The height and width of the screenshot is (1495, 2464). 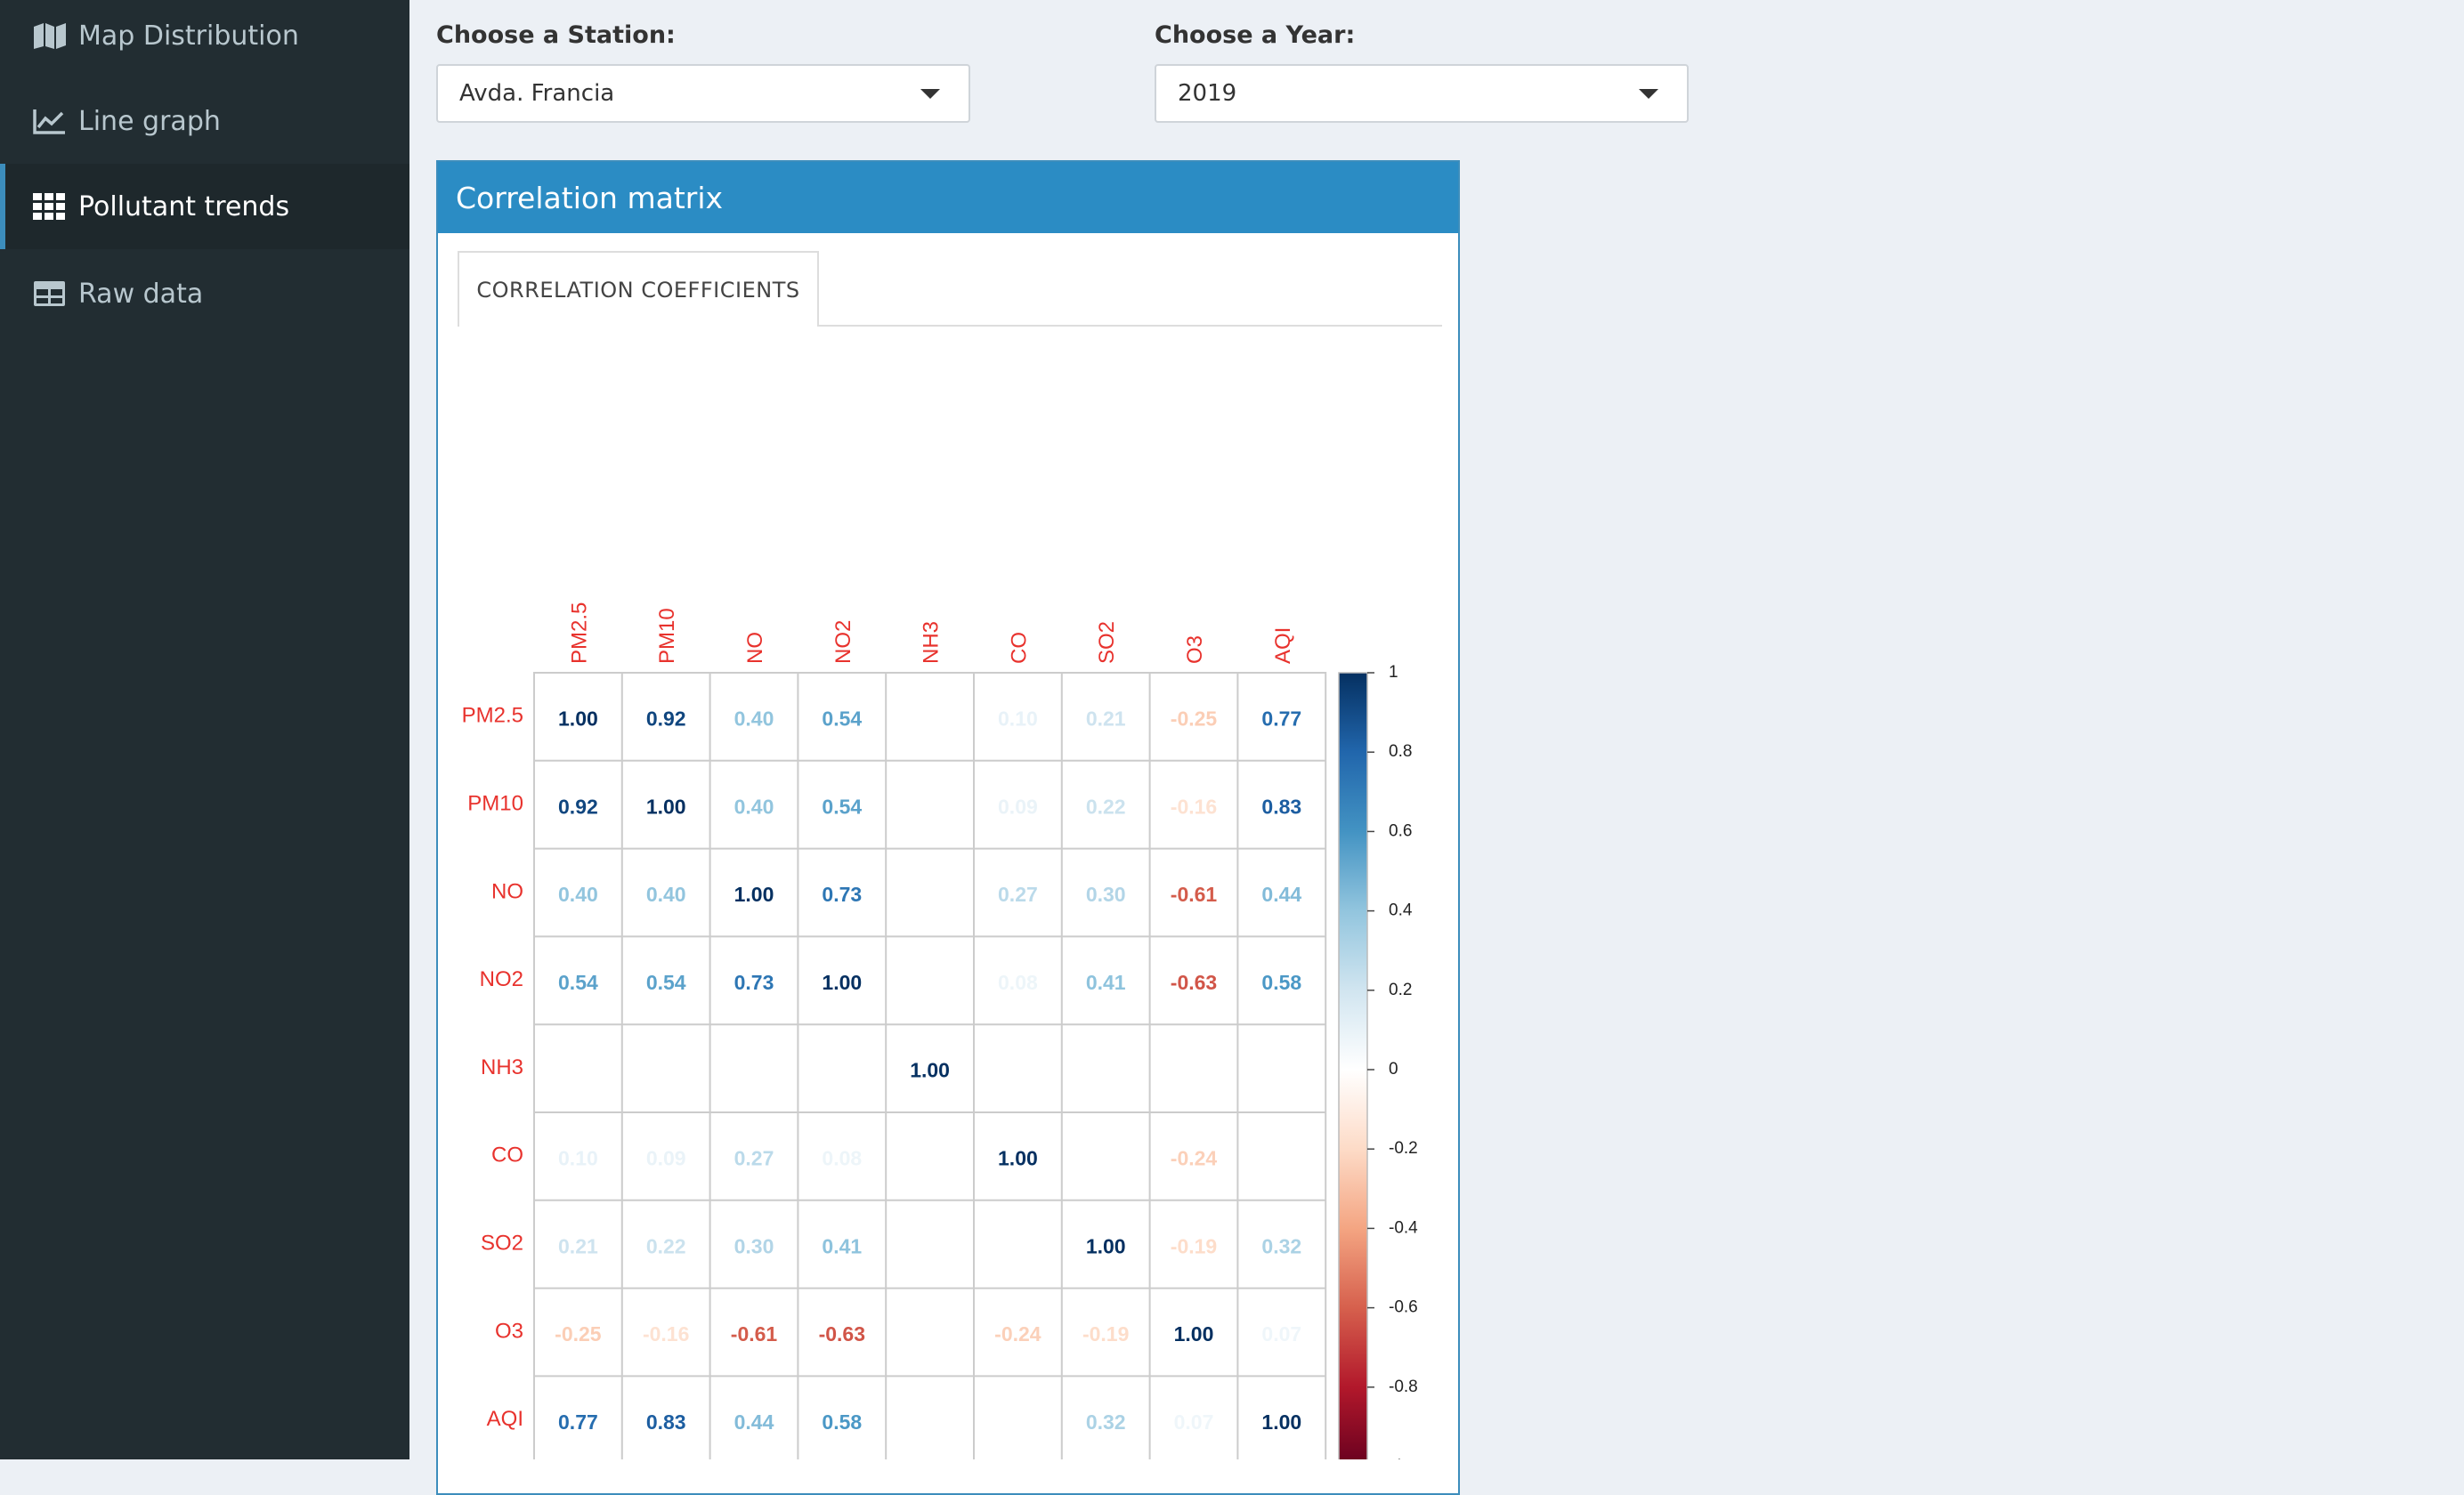 I want to click on line-chart-icon, so click(x=50, y=121).